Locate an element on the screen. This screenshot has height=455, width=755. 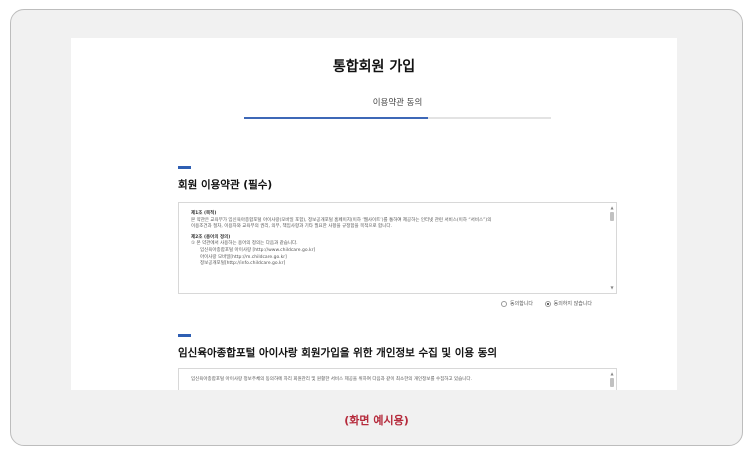
step-progress-fill is located at coordinates (336, 118).